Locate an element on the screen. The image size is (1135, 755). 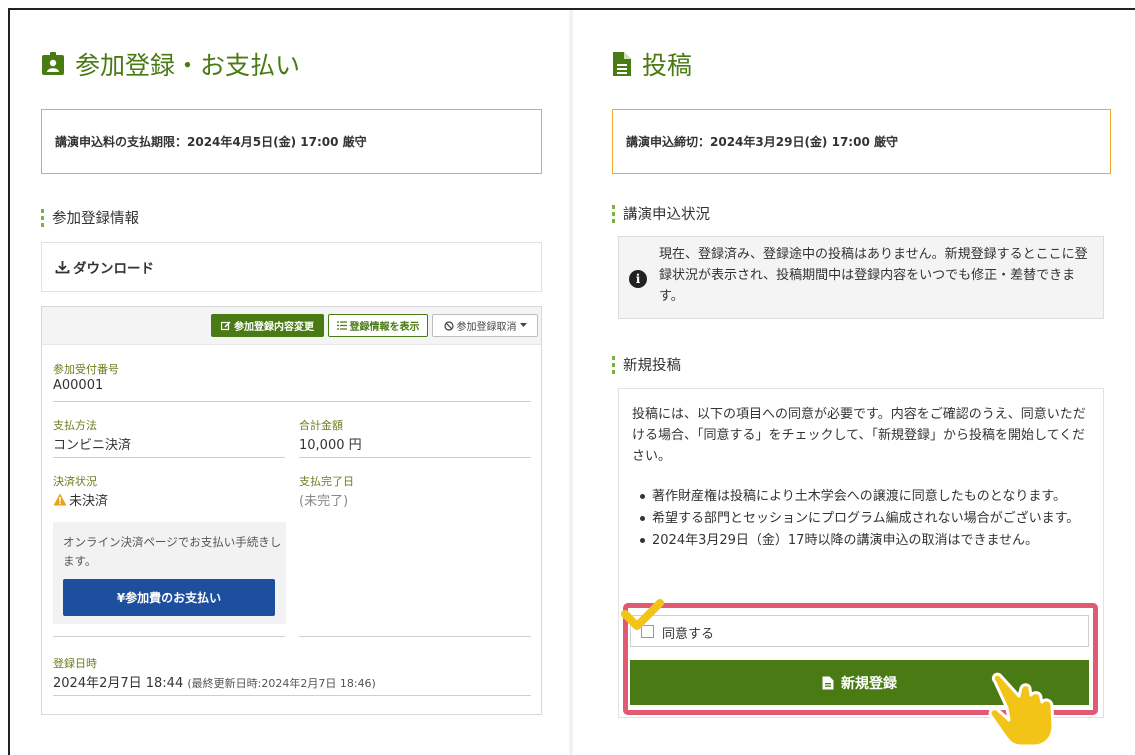
edit-icon is located at coordinates (226, 325).